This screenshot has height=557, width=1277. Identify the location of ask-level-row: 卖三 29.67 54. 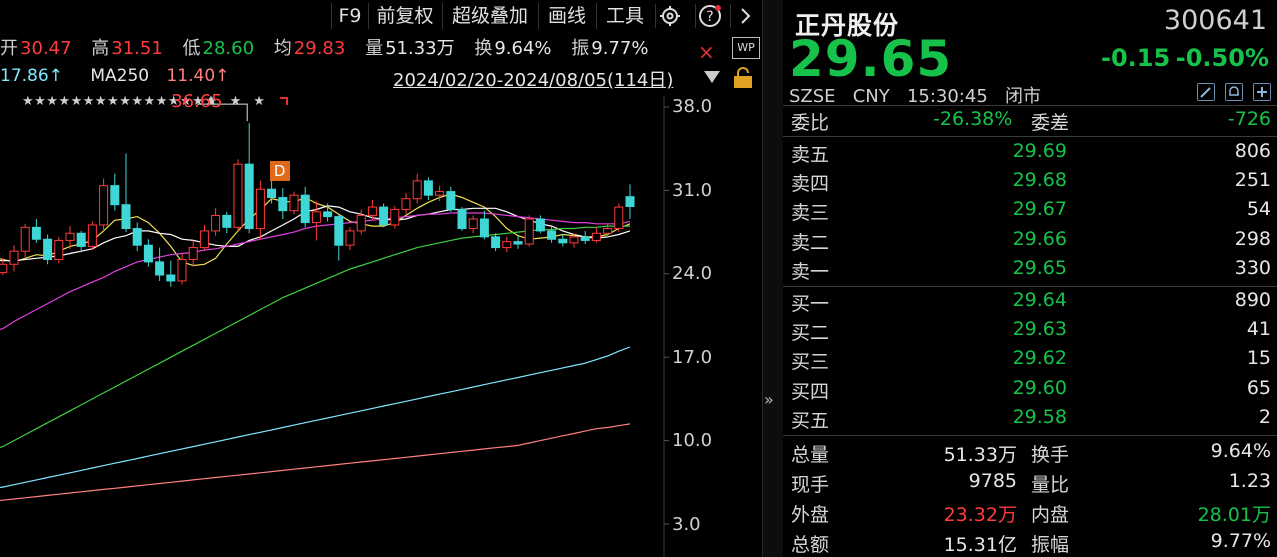
(1030, 212).